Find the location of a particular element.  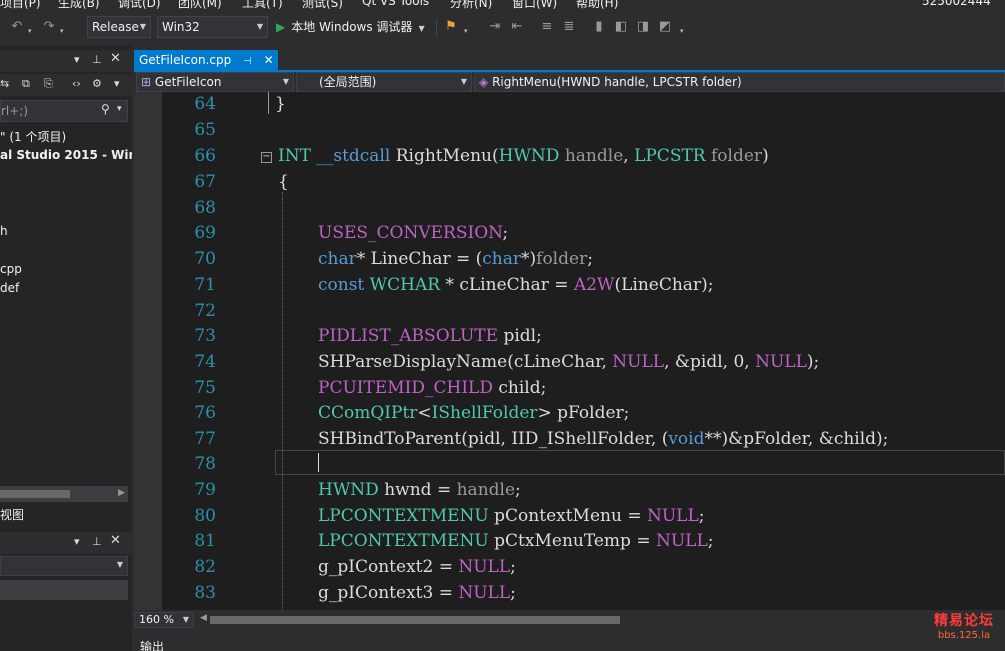

undo-icon: ↶ is located at coordinates (17, 27).